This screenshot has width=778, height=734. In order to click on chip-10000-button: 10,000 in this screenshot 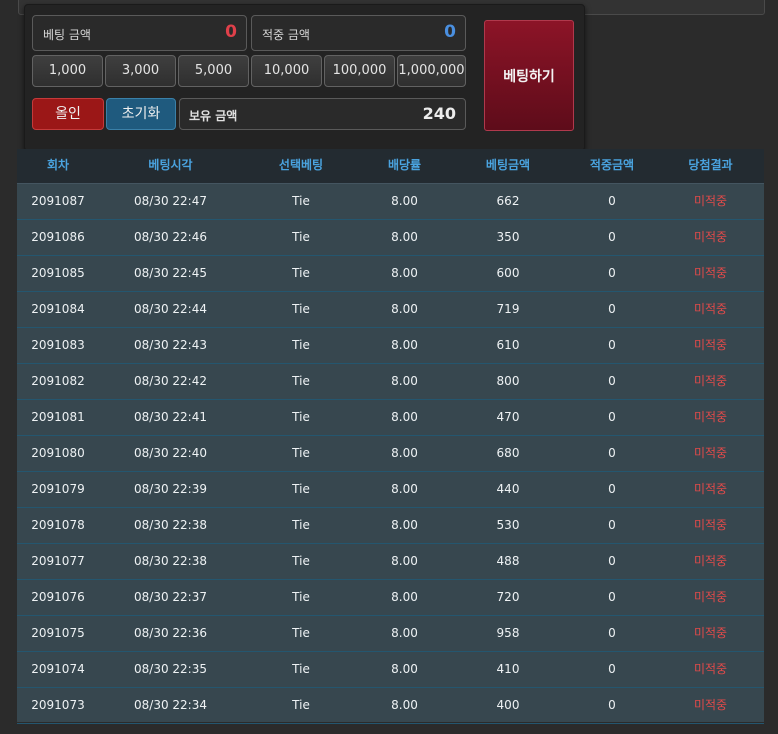, I will do `click(286, 71)`.